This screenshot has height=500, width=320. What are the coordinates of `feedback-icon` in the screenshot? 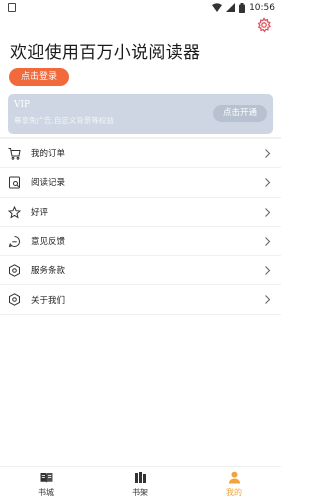 It's located at (14, 241).